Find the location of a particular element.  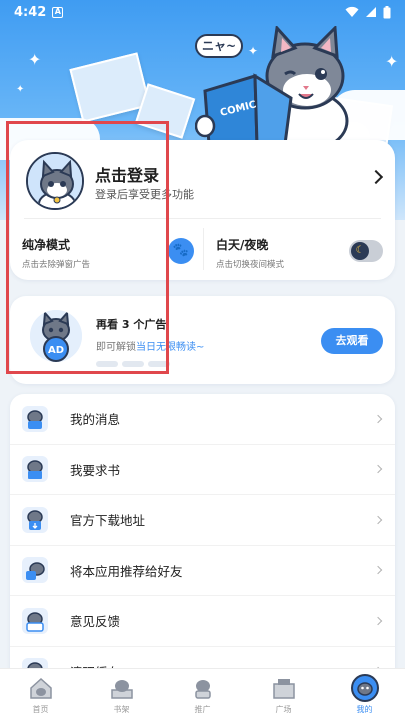

tab-plaza: 广场 is located at coordinates (283, 694).